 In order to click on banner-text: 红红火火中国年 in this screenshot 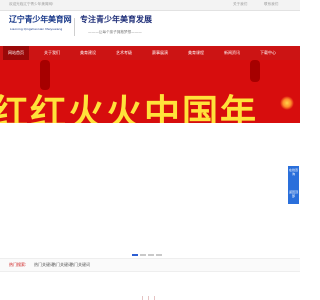, I will do `click(129, 107)`.